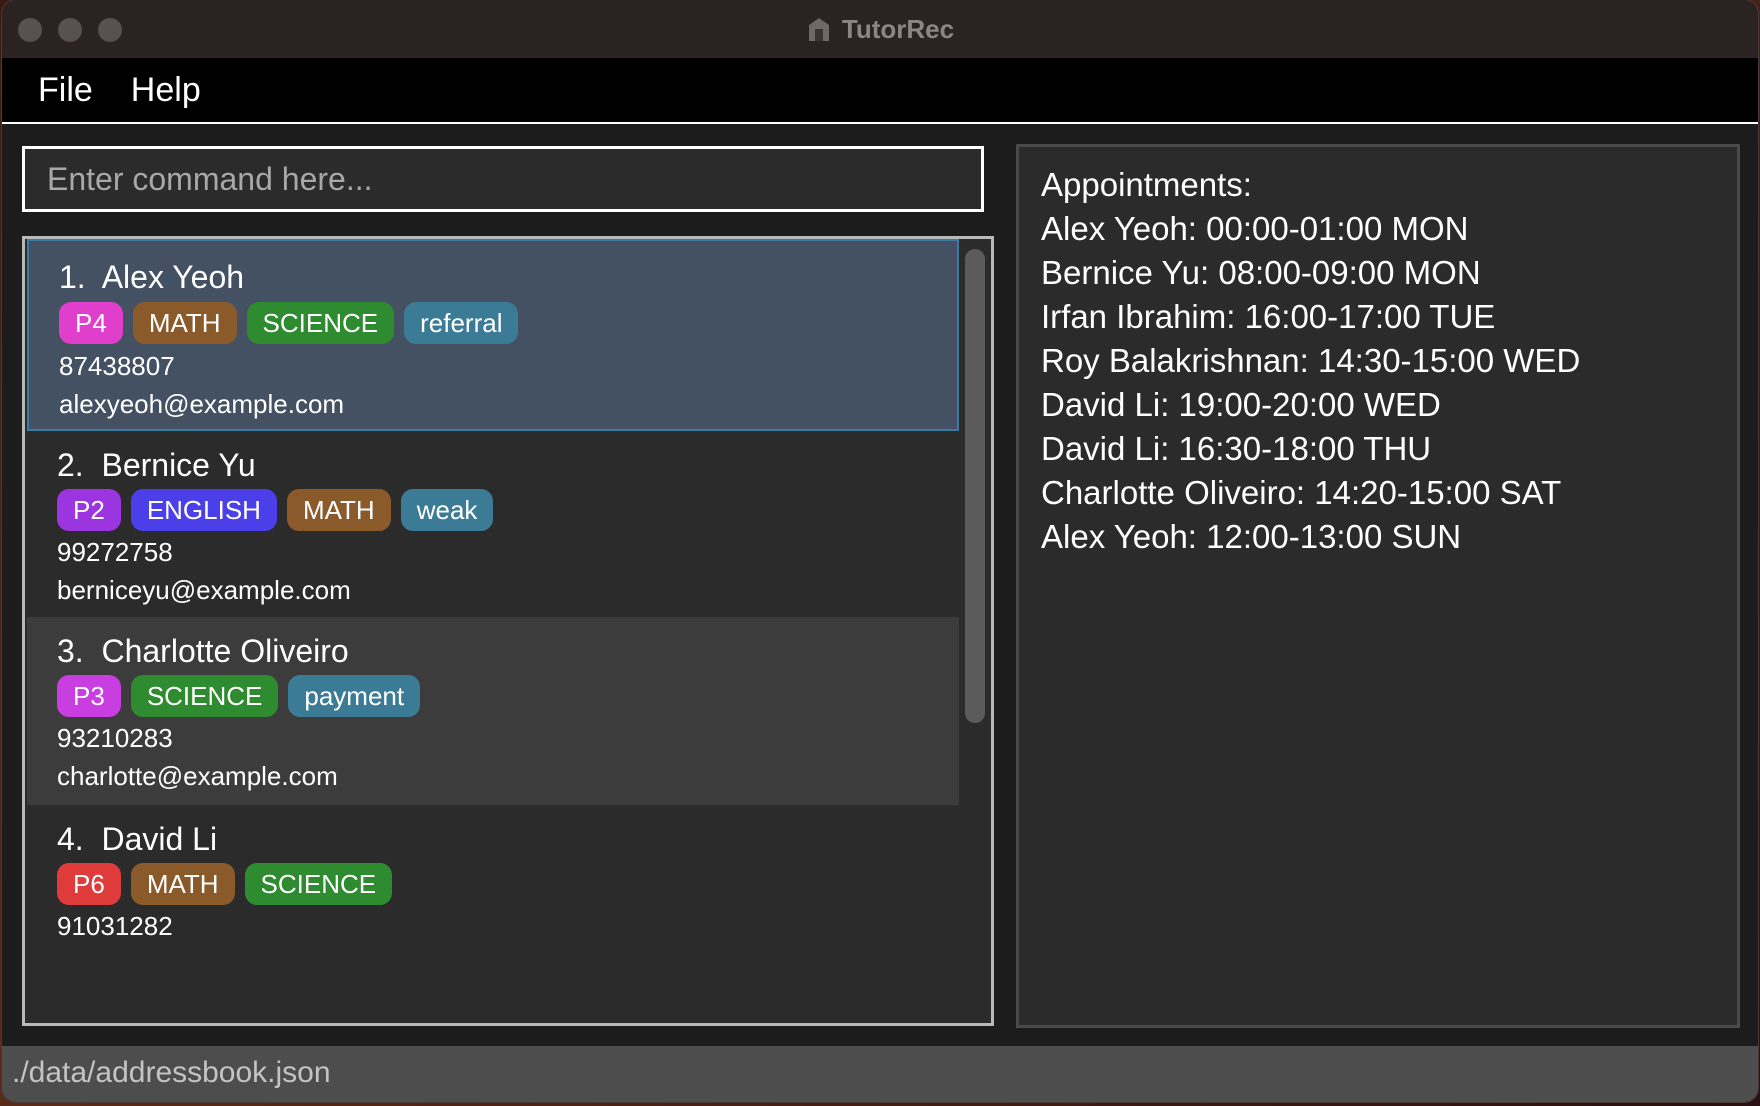  Describe the element at coordinates (70, 651) in the screenshot. I see `person-index: 3.` at that location.